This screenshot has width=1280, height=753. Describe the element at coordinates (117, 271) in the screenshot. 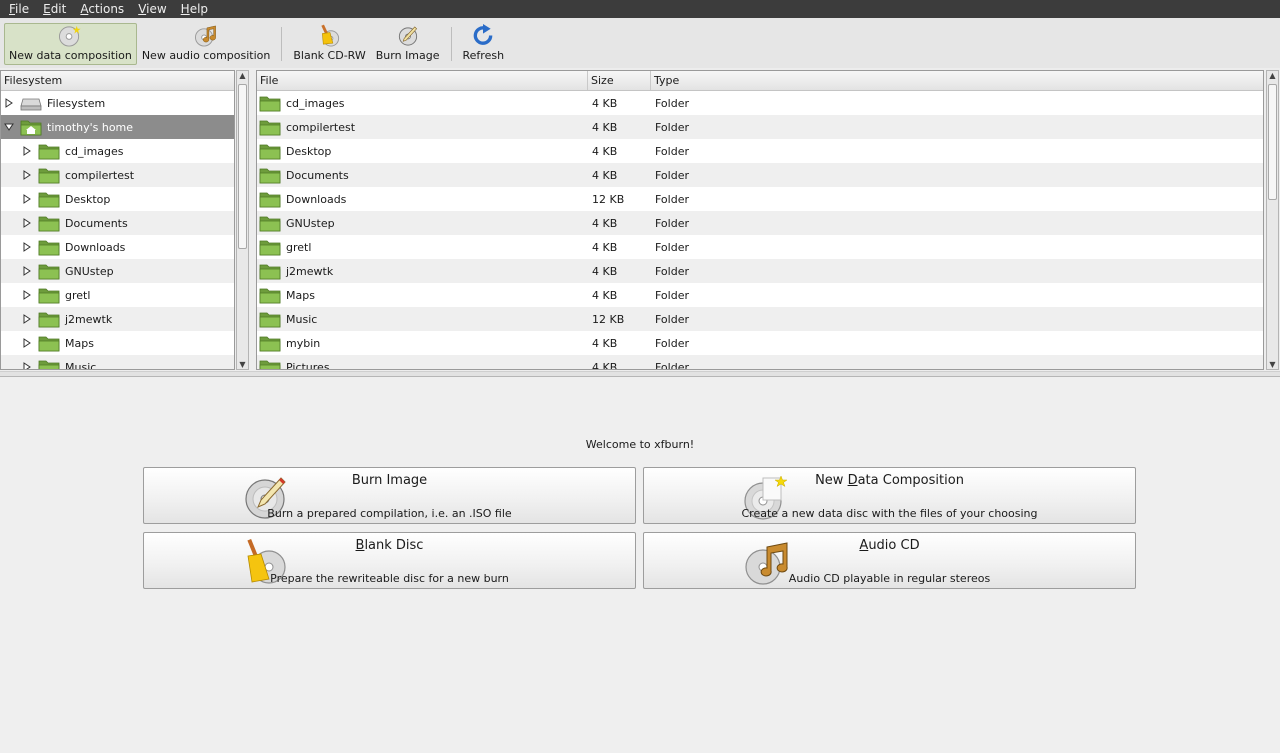

I see `tree-item: GNUstep` at that location.